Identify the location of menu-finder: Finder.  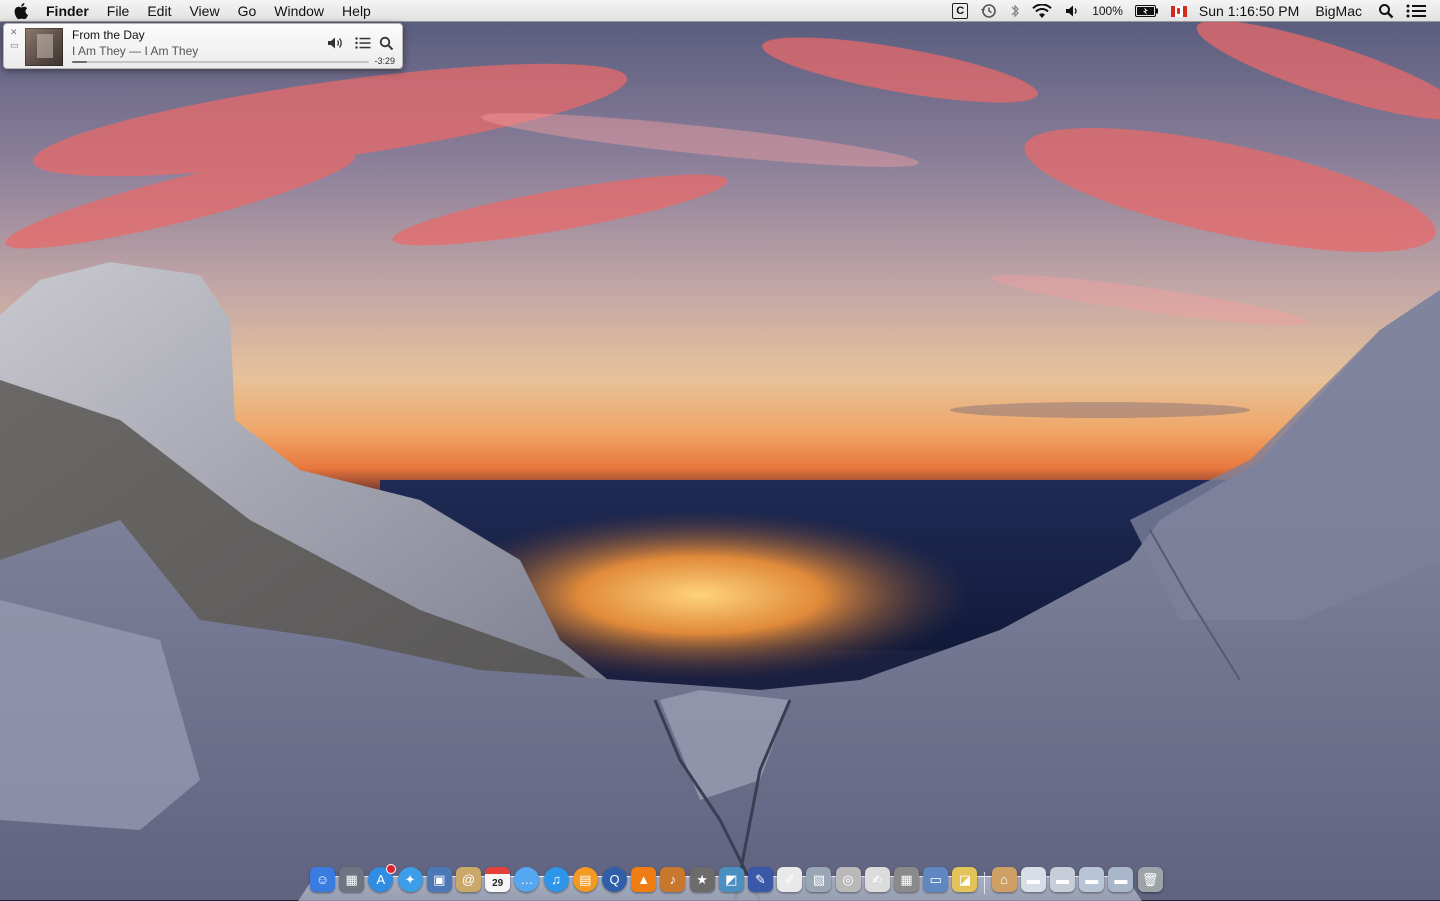
(70, 11).